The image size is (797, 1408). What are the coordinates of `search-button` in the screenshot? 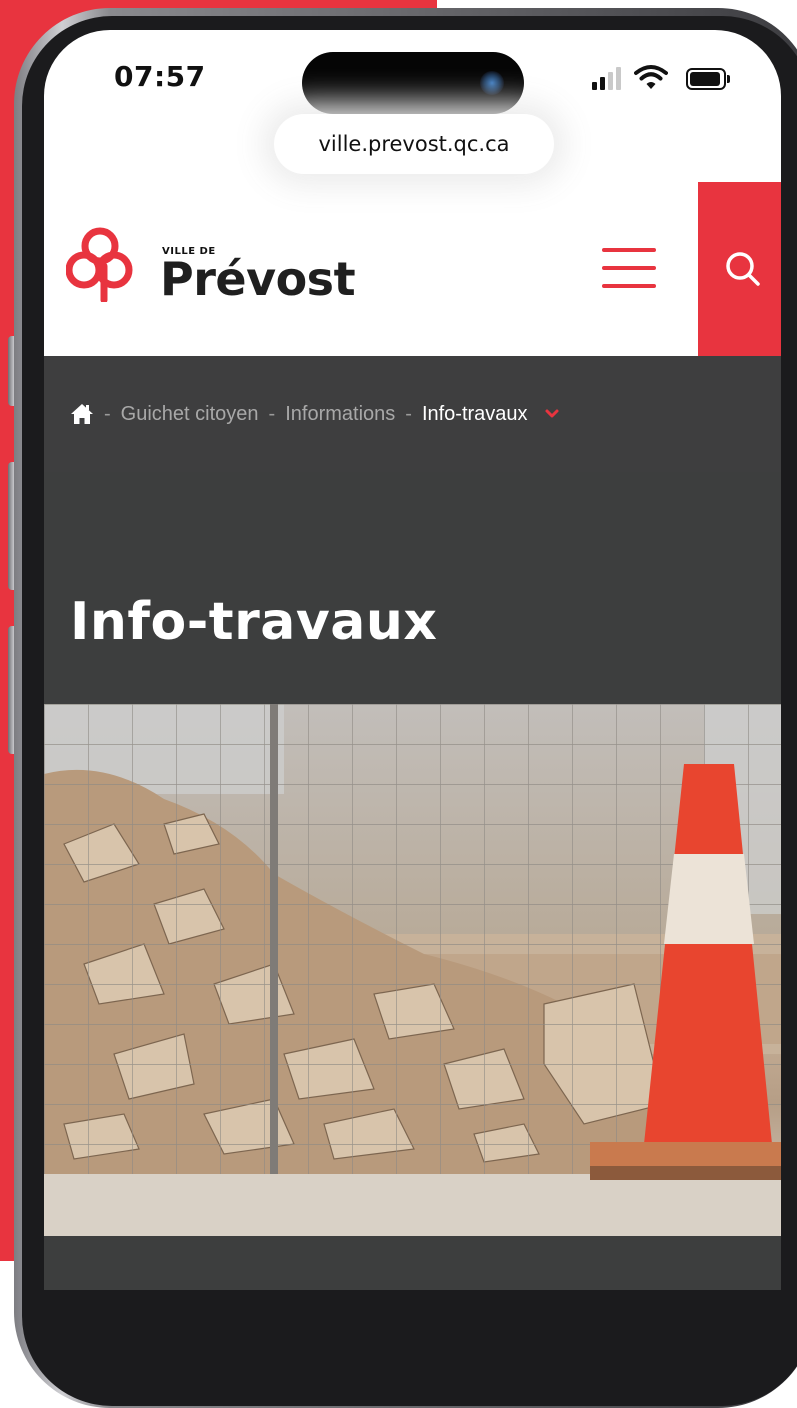 It's located at (739, 269).